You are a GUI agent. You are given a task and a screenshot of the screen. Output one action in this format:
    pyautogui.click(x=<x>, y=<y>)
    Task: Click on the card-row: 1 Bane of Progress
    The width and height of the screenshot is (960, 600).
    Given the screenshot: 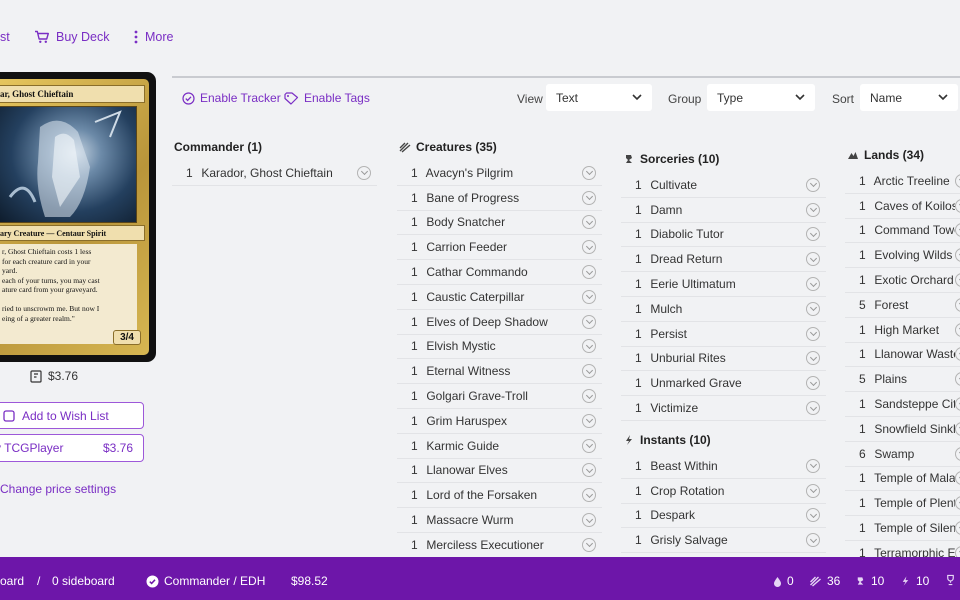 What is the action you would take?
    pyautogui.click(x=499, y=198)
    